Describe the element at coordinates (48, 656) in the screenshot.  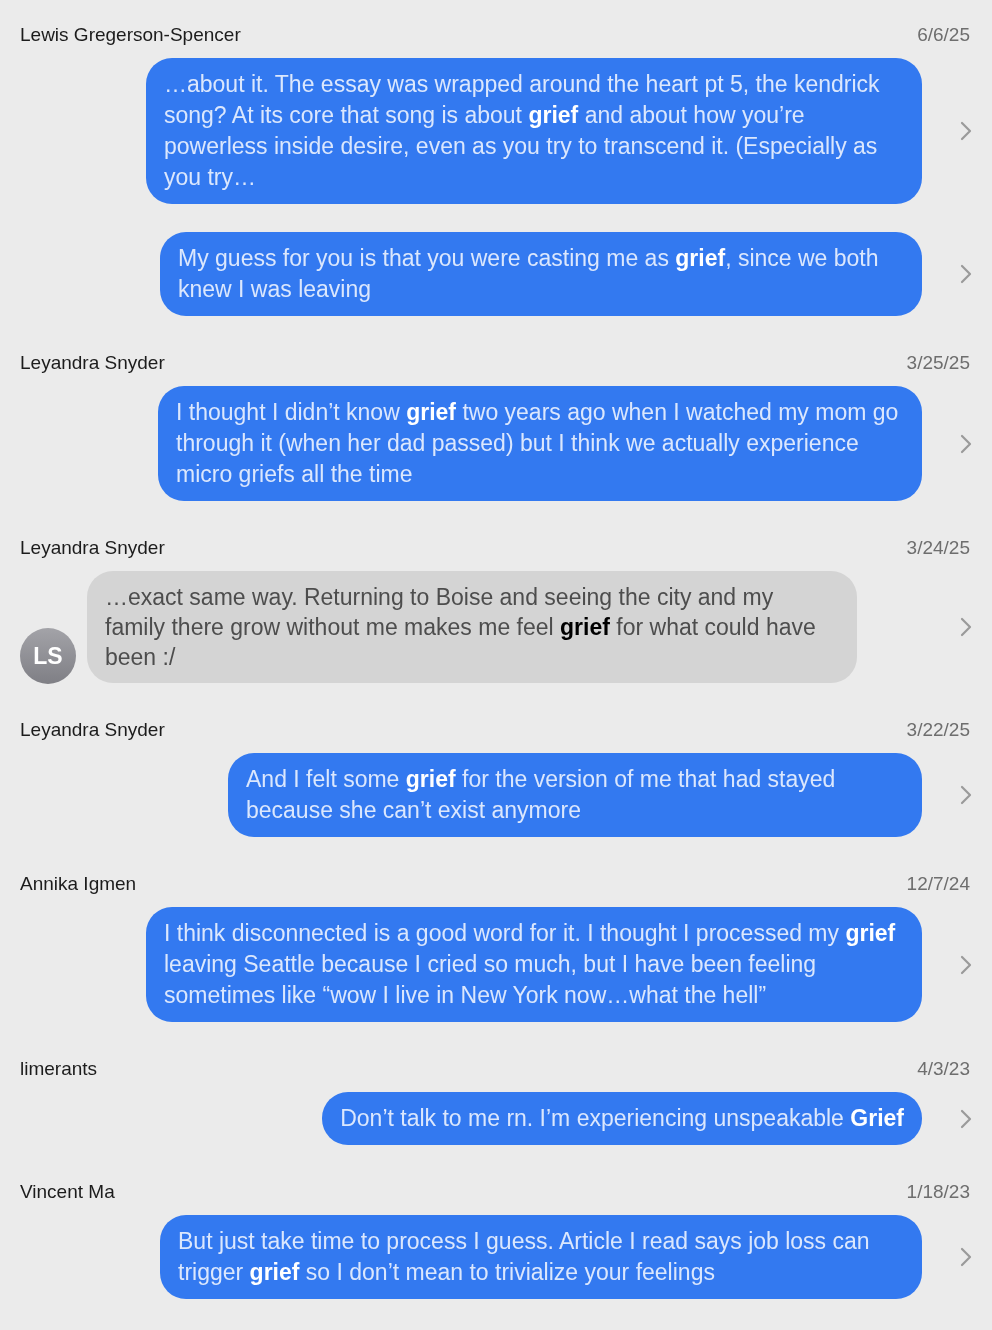
I see `avatar: LS` at that location.